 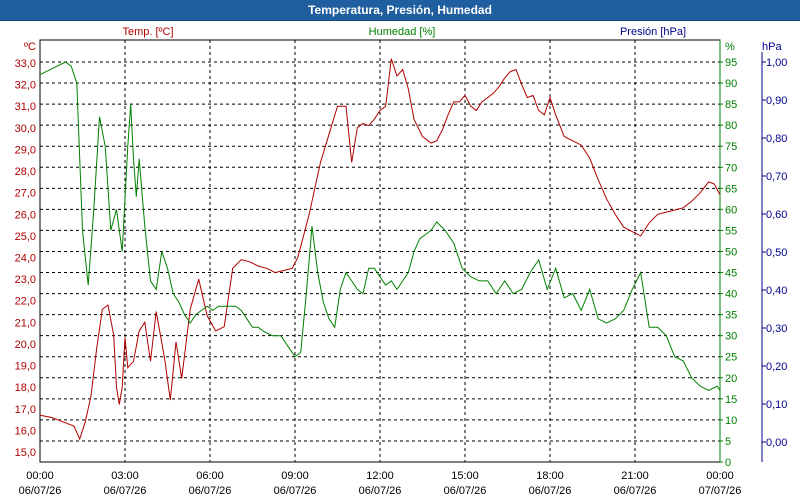 What do you see at coordinates (776, 443) in the screenshot?
I see `pressure-tick-label: 0,00` at bounding box center [776, 443].